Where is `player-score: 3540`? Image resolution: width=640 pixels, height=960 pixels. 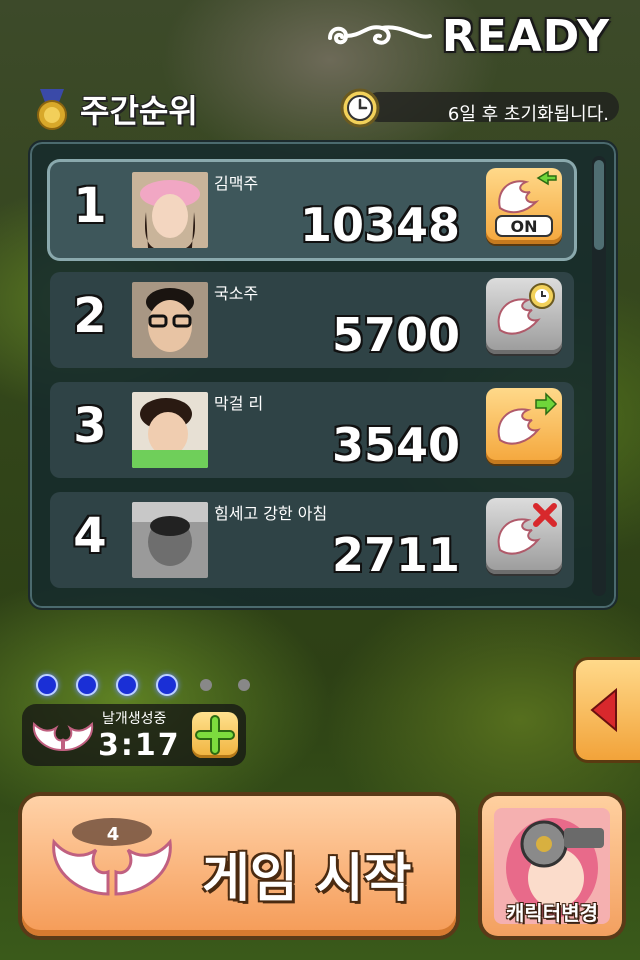
player-score: 3540 is located at coordinates (395, 445).